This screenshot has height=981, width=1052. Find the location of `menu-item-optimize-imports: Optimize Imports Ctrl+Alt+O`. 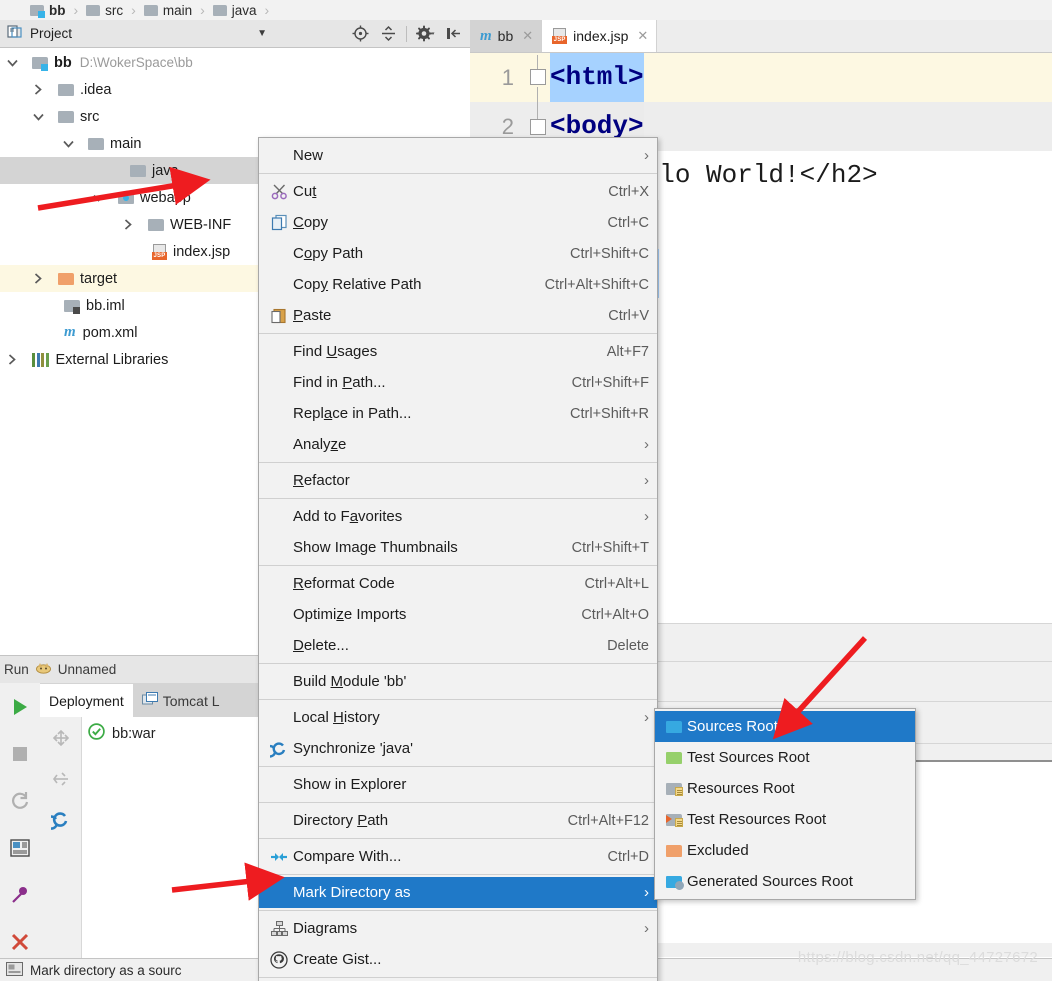

menu-item-optimize-imports: Optimize Imports Ctrl+Alt+O is located at coordinates (458, 614).